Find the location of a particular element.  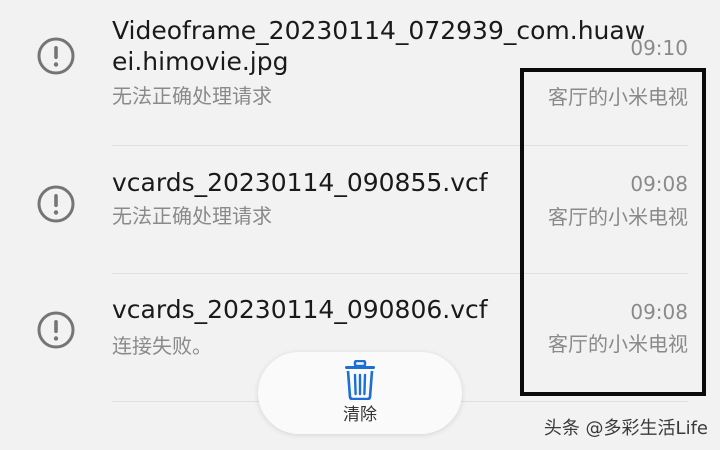

clear-button: 清除 is located at coordinates (360, 393).